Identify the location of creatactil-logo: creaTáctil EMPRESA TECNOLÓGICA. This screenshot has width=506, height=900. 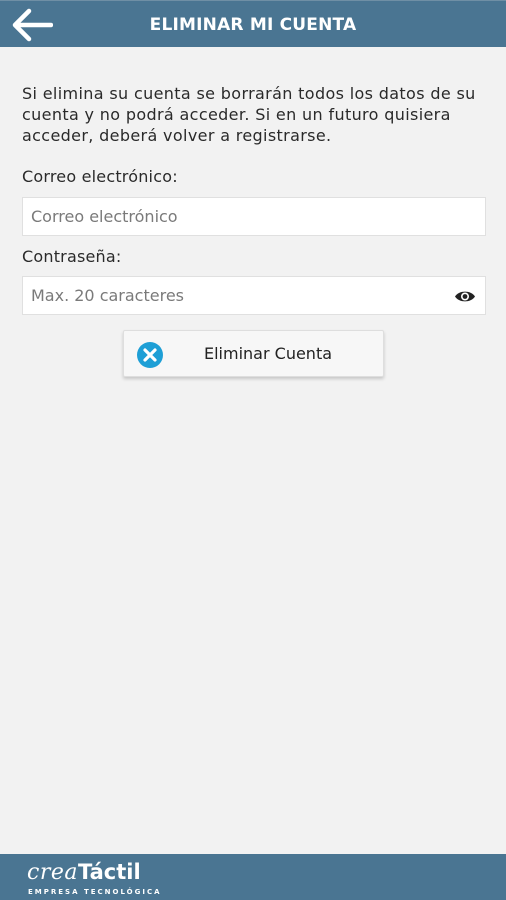
(93, 878).